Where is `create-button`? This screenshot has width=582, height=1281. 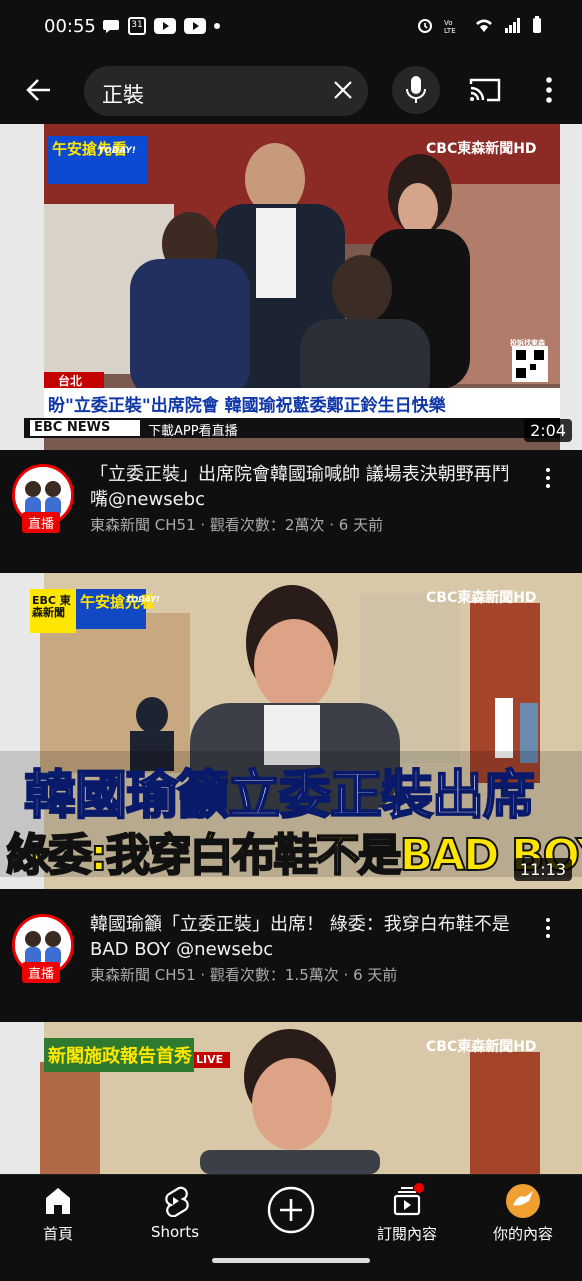
create-button is located at coordinates (291, 1212).